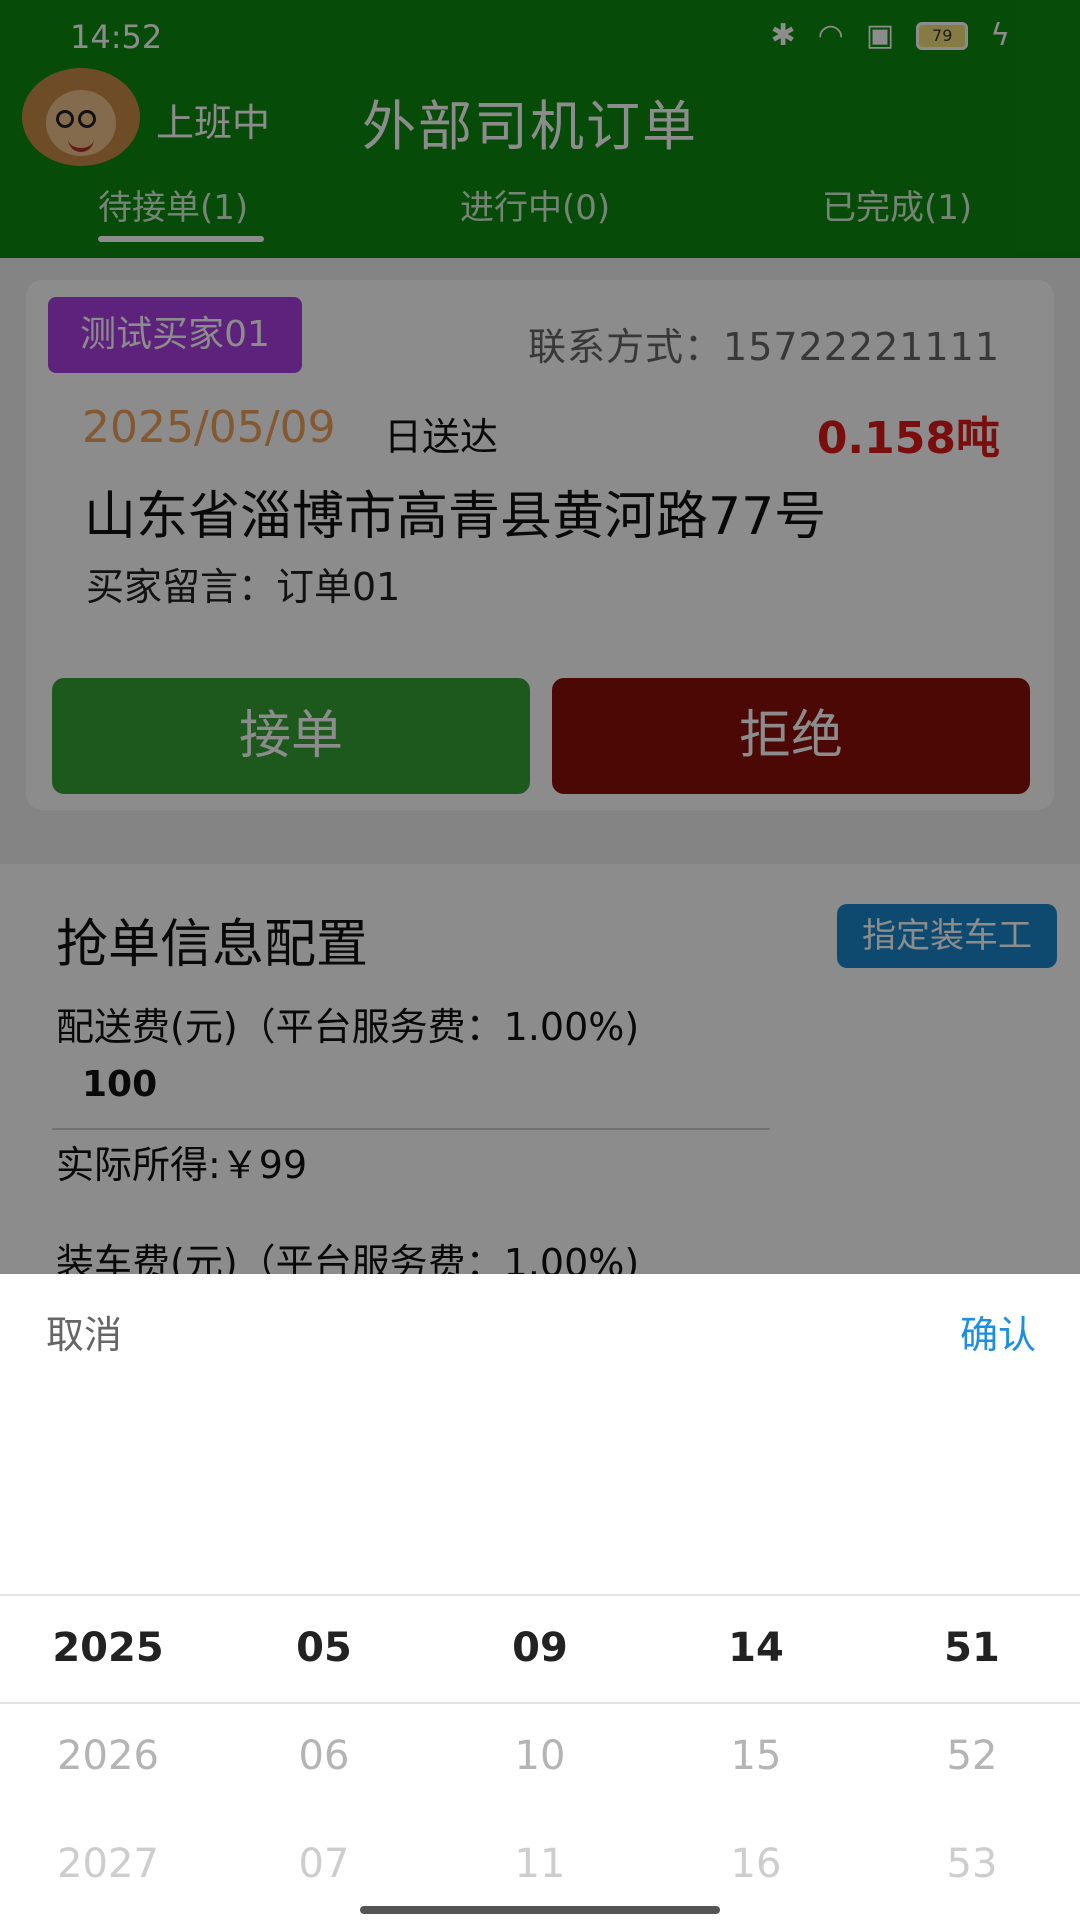 The width and height of the screenshot is (1080, 1920). What do you see at coordinates (972, 1648) in the screenshot?
I see `picker-item-selected: 51` at bounding box center [972, 1648].